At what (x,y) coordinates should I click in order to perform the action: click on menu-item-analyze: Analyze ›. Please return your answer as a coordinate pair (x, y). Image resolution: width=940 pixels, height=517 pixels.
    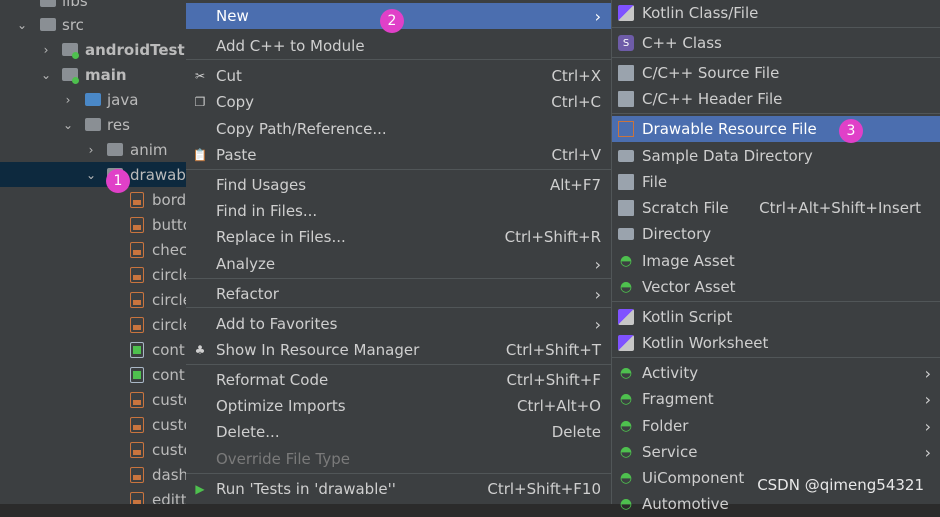
    Looking at the image, I should click on (398, 264).